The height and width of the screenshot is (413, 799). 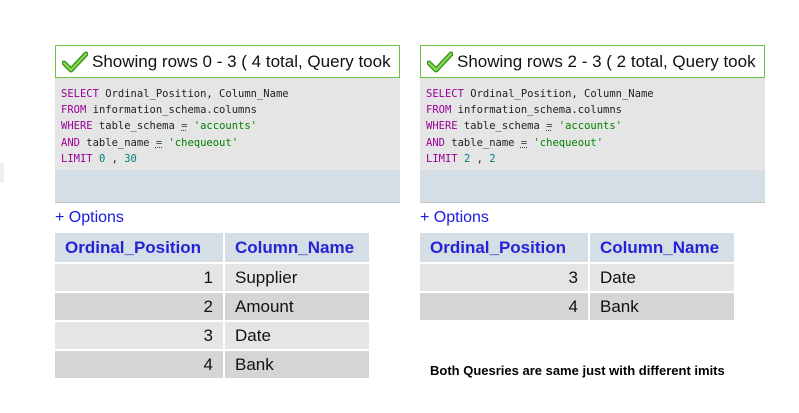 What do you see at coordinates (297, 306) in the screenshot?
I see `column-name-cell: Amount` at bounding box center [297, 306].